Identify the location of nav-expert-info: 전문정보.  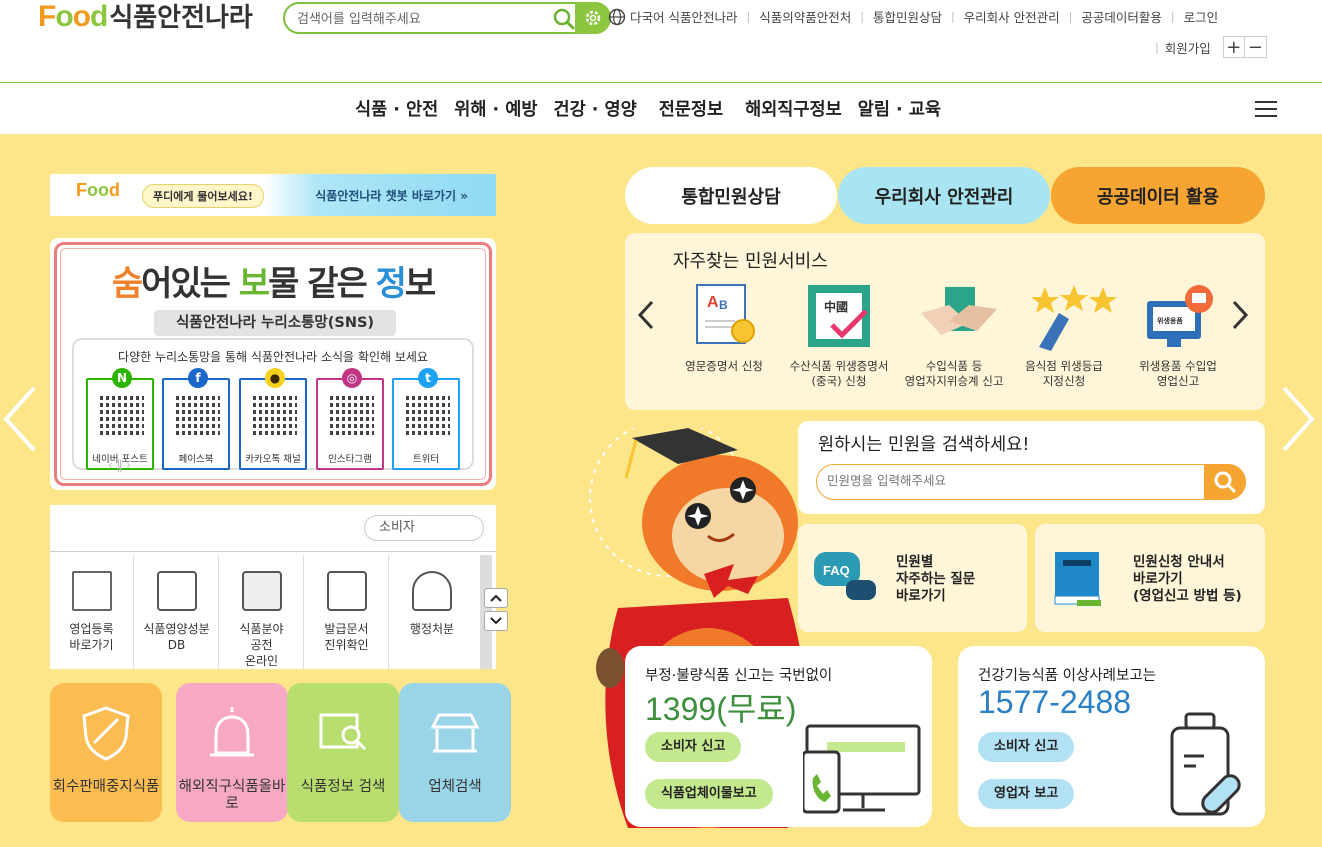
(691, 108).